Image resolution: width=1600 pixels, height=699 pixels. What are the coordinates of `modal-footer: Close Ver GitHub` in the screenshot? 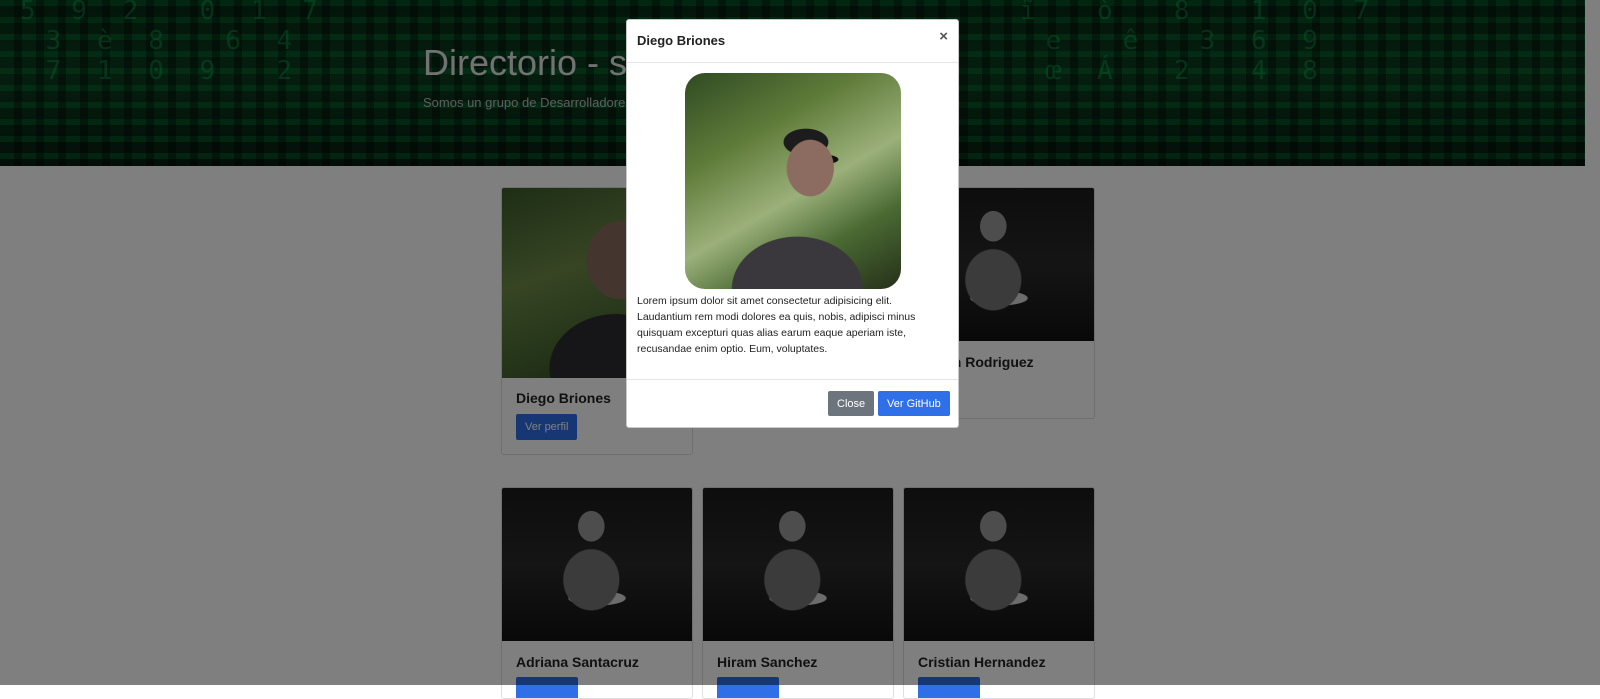 It's located at (792, 403).